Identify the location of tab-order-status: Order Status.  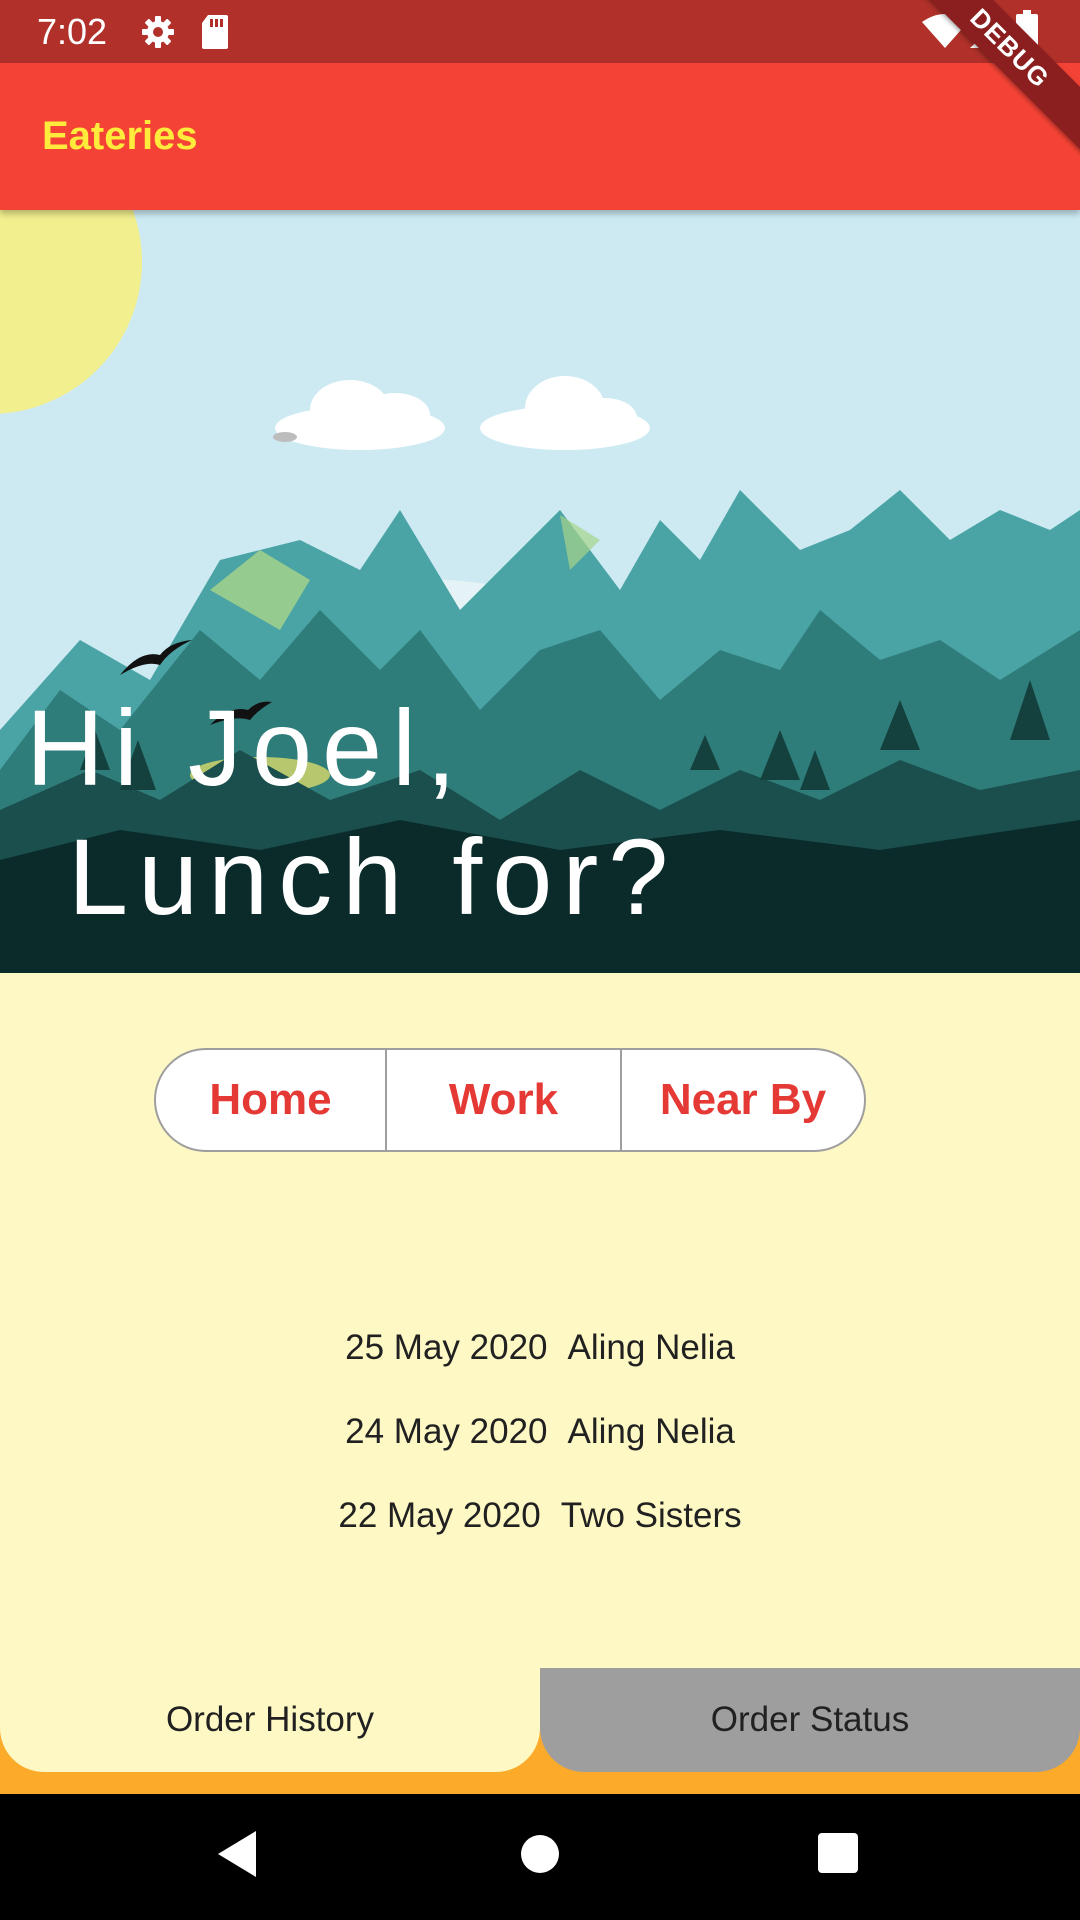
(810, 1720).